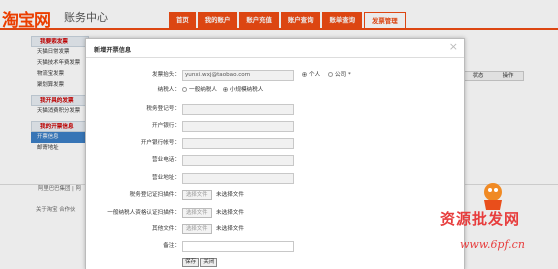 Image resolution: width=558 pixels, height=269 pixels. I want to click on company-radio, so click(330, 74).